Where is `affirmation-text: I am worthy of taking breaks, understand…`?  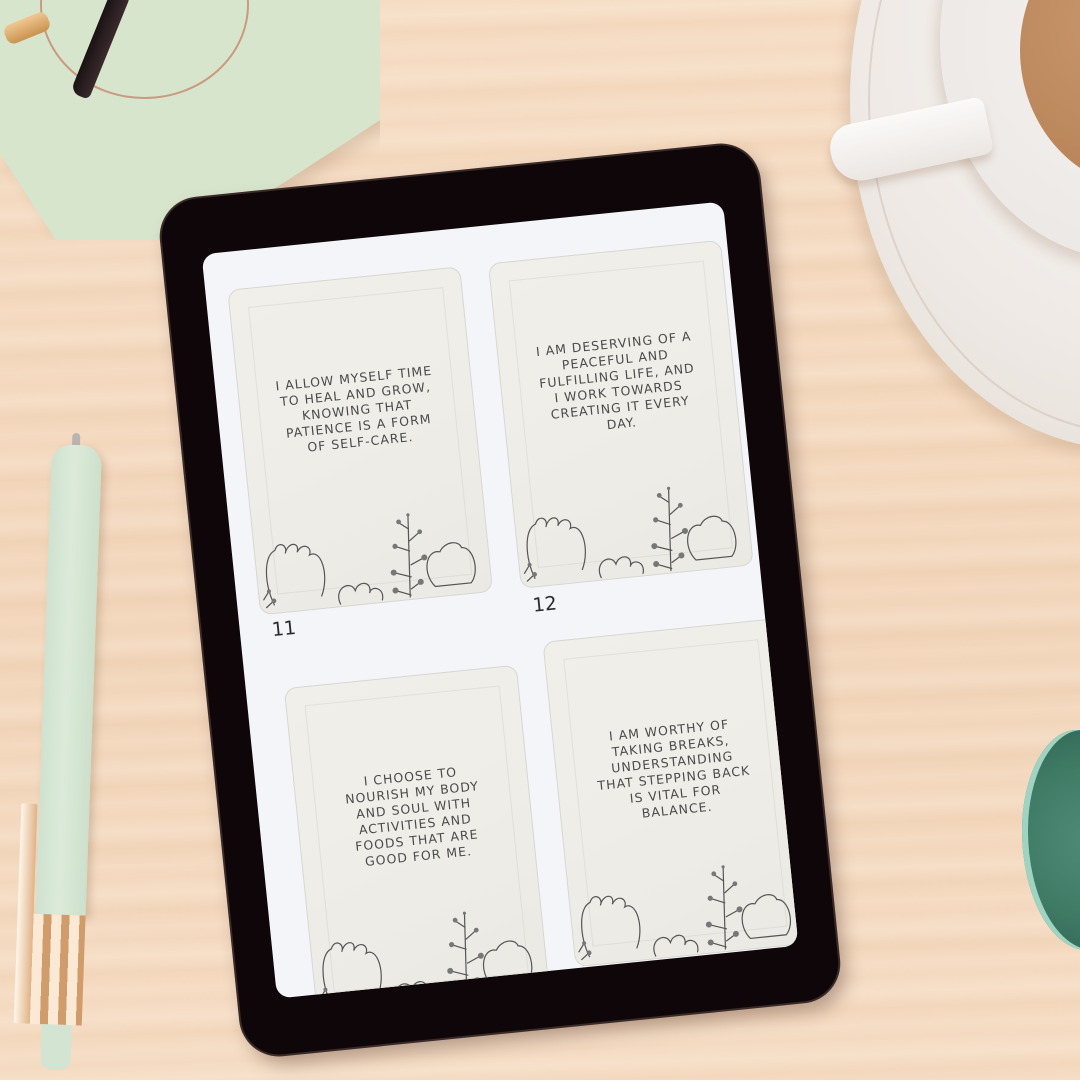
affirmation-text: I am worthy of taking breaks, understand… is located at coordinates (673, 768).